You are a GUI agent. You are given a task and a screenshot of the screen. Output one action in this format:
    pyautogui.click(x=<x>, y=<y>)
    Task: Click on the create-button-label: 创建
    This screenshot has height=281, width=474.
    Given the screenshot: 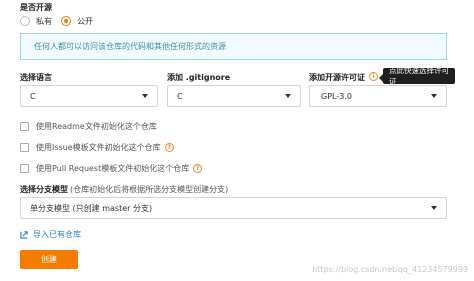 What is the action you would take?
    pyautogui.click(x=49, y=259)
    